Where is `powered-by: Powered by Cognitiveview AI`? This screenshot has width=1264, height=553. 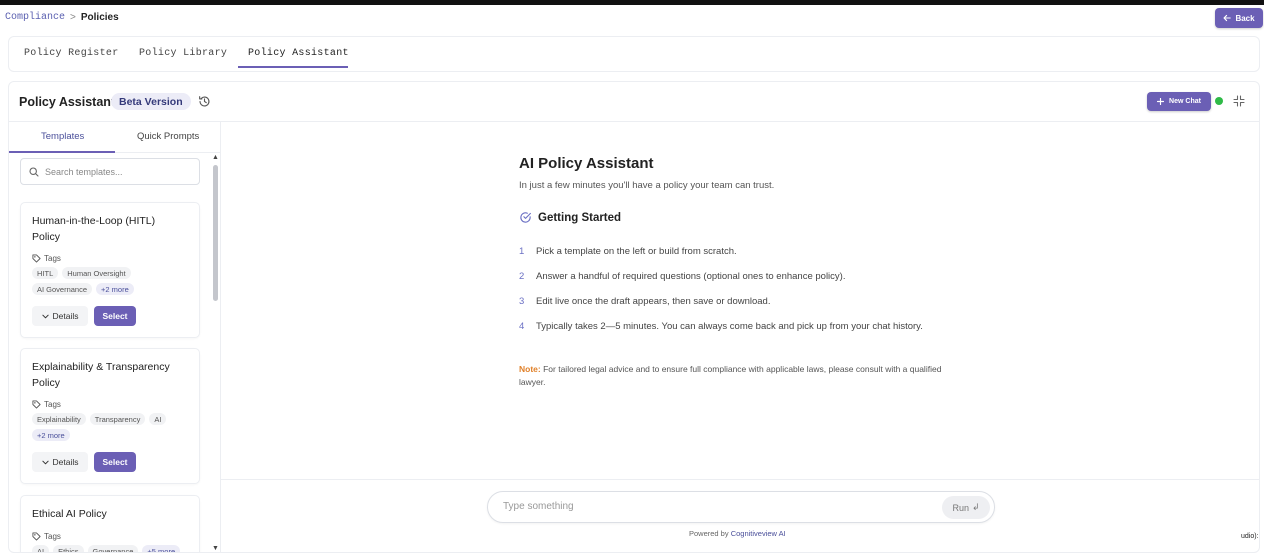 powered-by: Powered by Cognitiveview AI is located at coordinates (737, 533).